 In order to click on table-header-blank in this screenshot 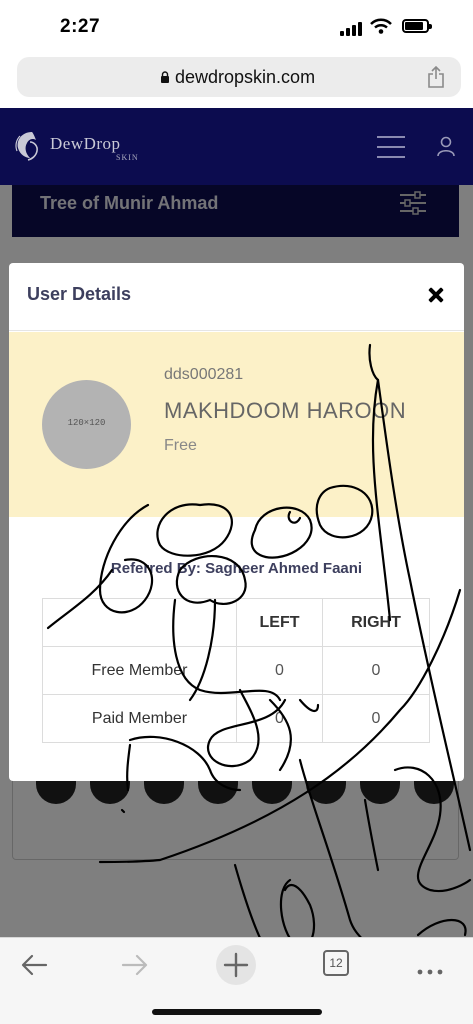, I will do `click(139, 622)`.